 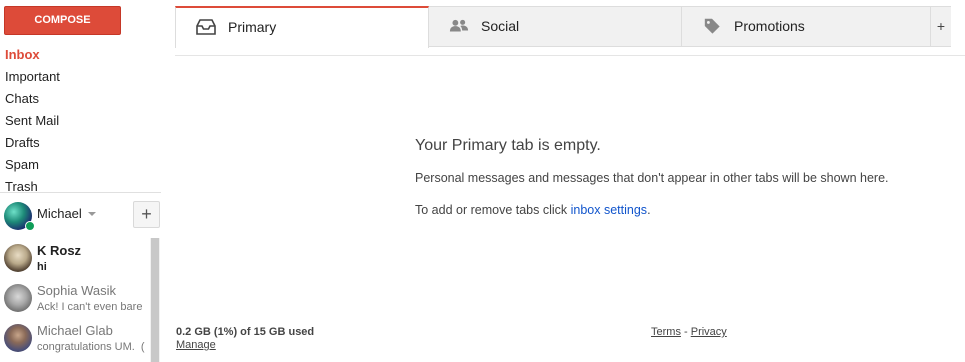 What do you see at coordinates (59, 213) in the screenshot?
I see `my-status-name: Michael` at bounding box center [59, 213].